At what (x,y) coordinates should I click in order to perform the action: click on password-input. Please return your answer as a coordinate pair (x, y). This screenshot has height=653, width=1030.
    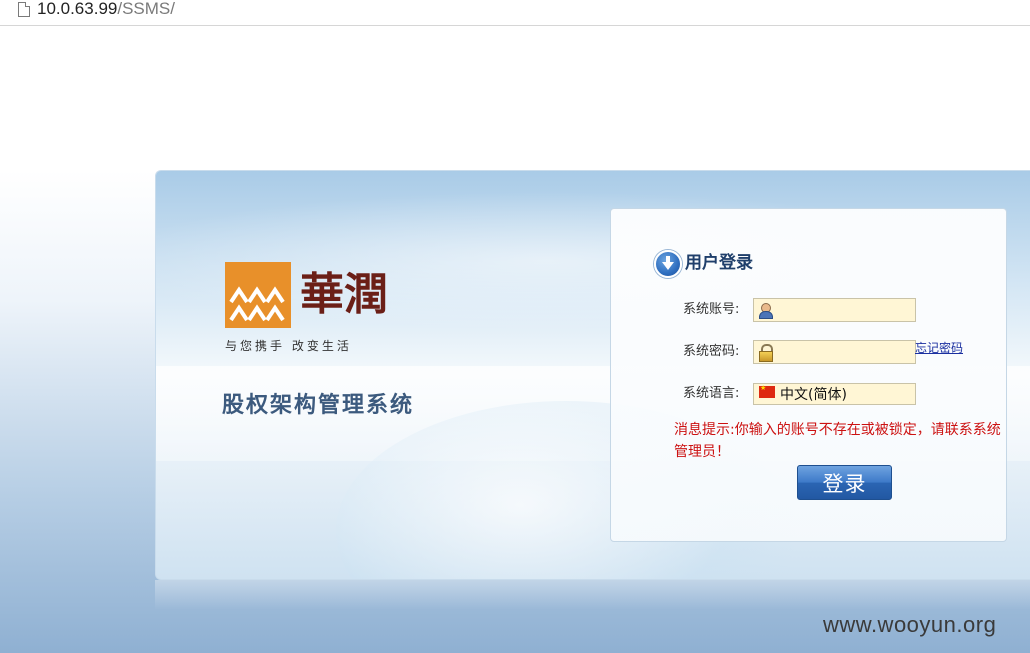
    Looking at the image, I should click on (834, 352).